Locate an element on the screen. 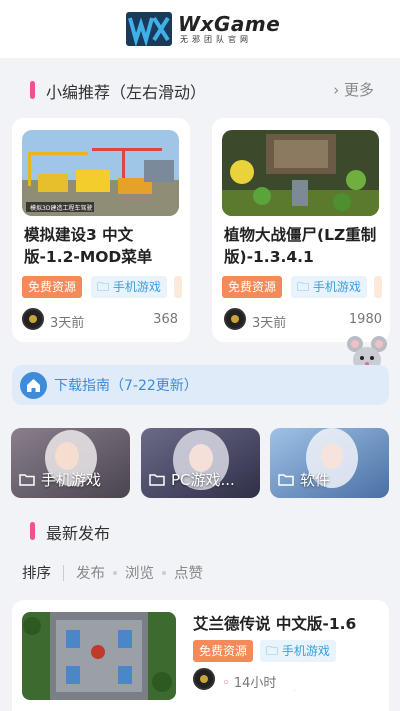  sort-label: 排序 is located at coordinates (36, 574).